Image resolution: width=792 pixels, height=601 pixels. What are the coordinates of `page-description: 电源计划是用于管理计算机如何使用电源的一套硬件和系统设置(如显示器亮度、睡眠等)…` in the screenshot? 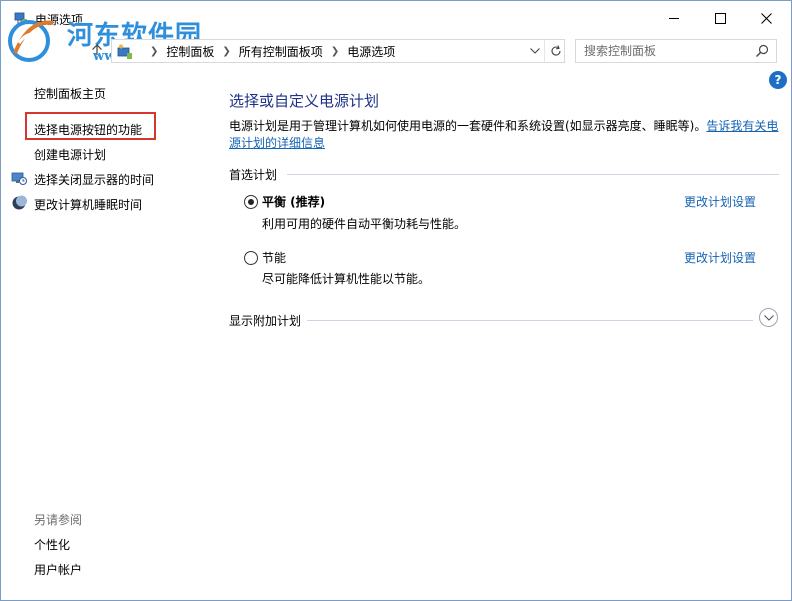 It's located at (504, 135).